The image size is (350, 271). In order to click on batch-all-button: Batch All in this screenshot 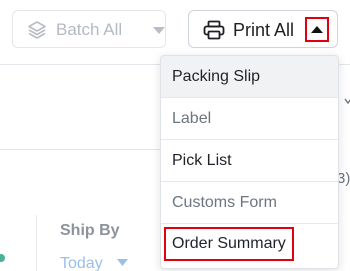, I will do `click(89, 29)`.